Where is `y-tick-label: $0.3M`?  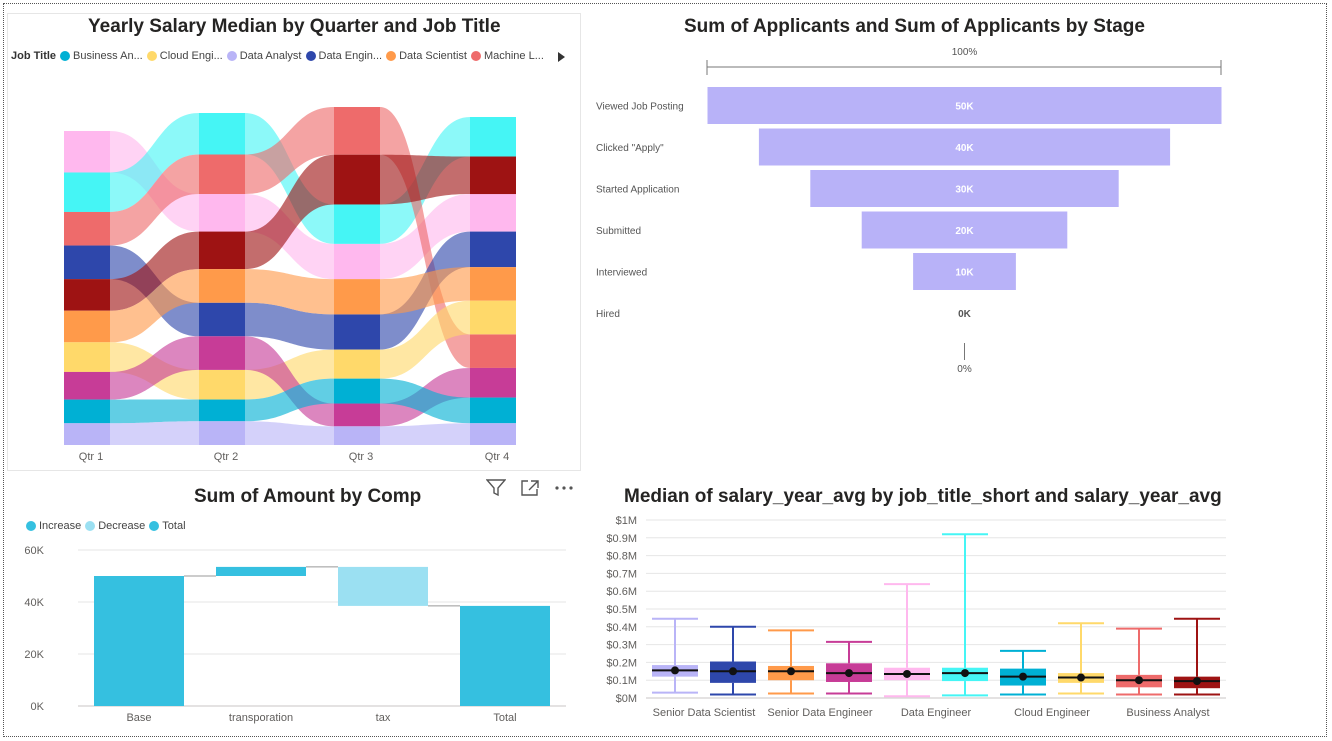
y-tick-label: $0.3M is located at coordinates (621, 646).